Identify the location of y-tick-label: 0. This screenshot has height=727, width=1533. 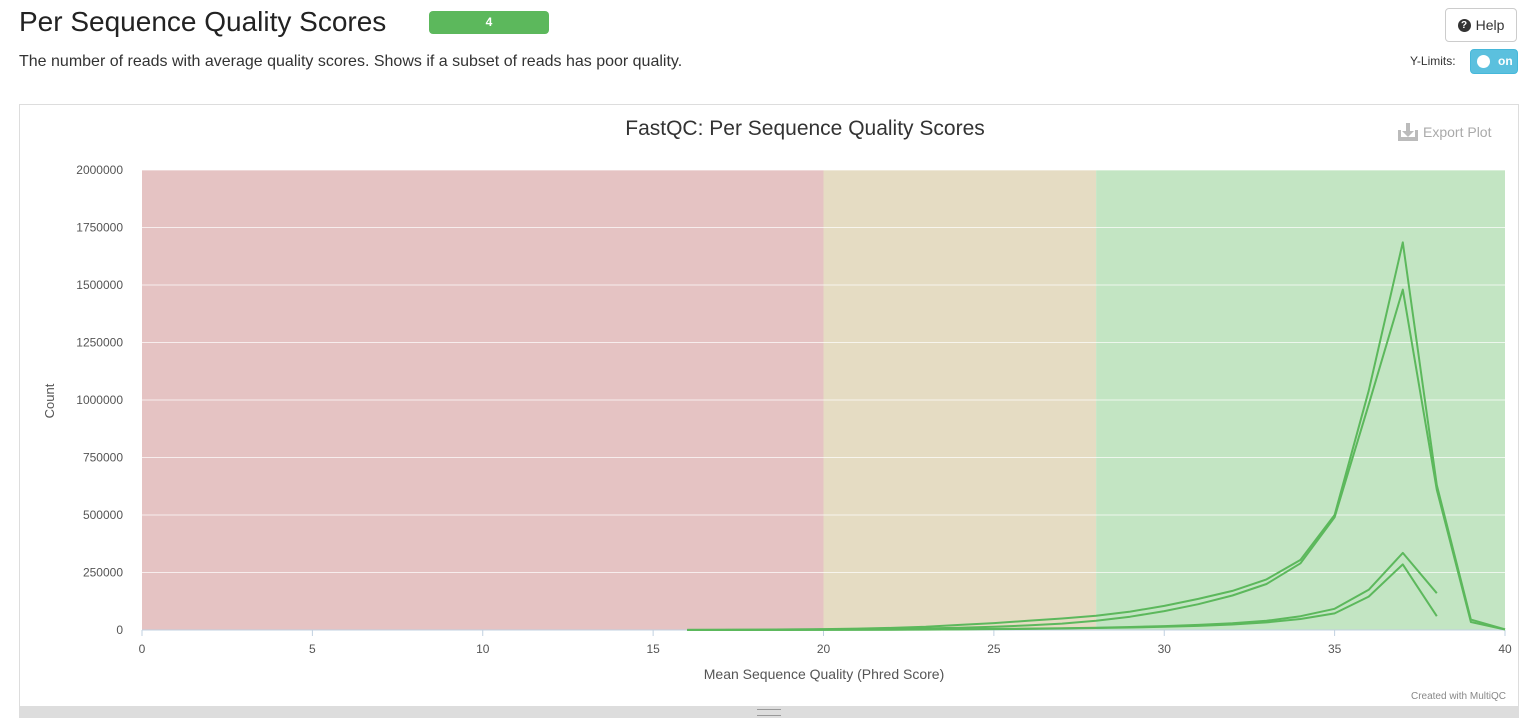
(119, 630).